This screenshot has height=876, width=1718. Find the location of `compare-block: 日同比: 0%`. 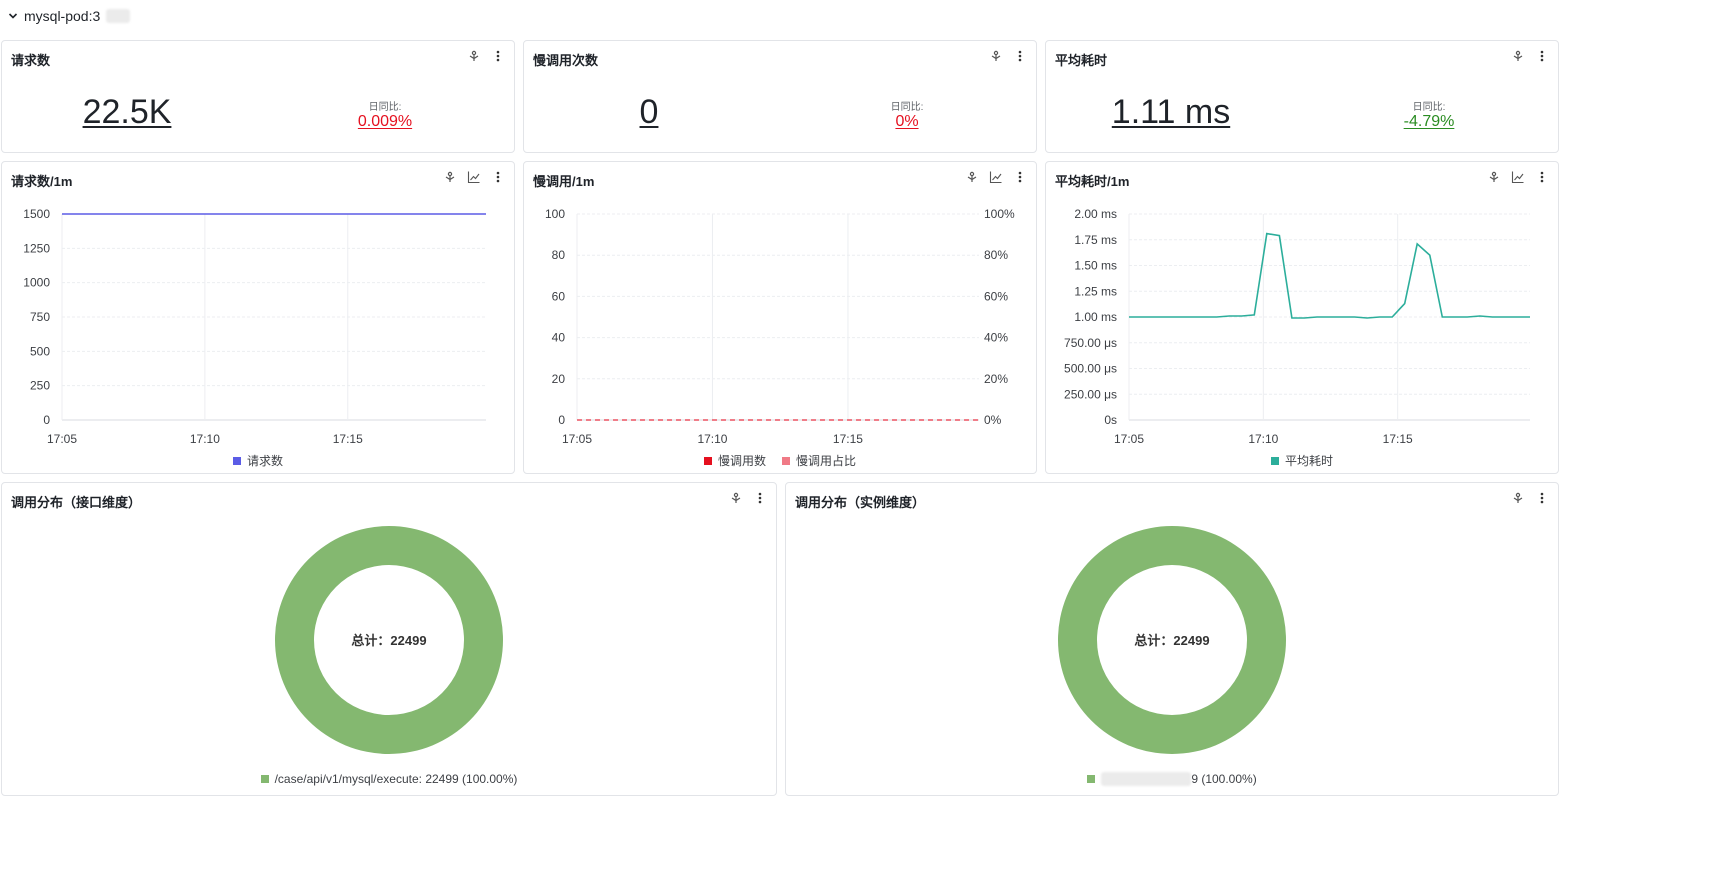

compare-block: 日同比: 0% is located at coordinates (907, 114).